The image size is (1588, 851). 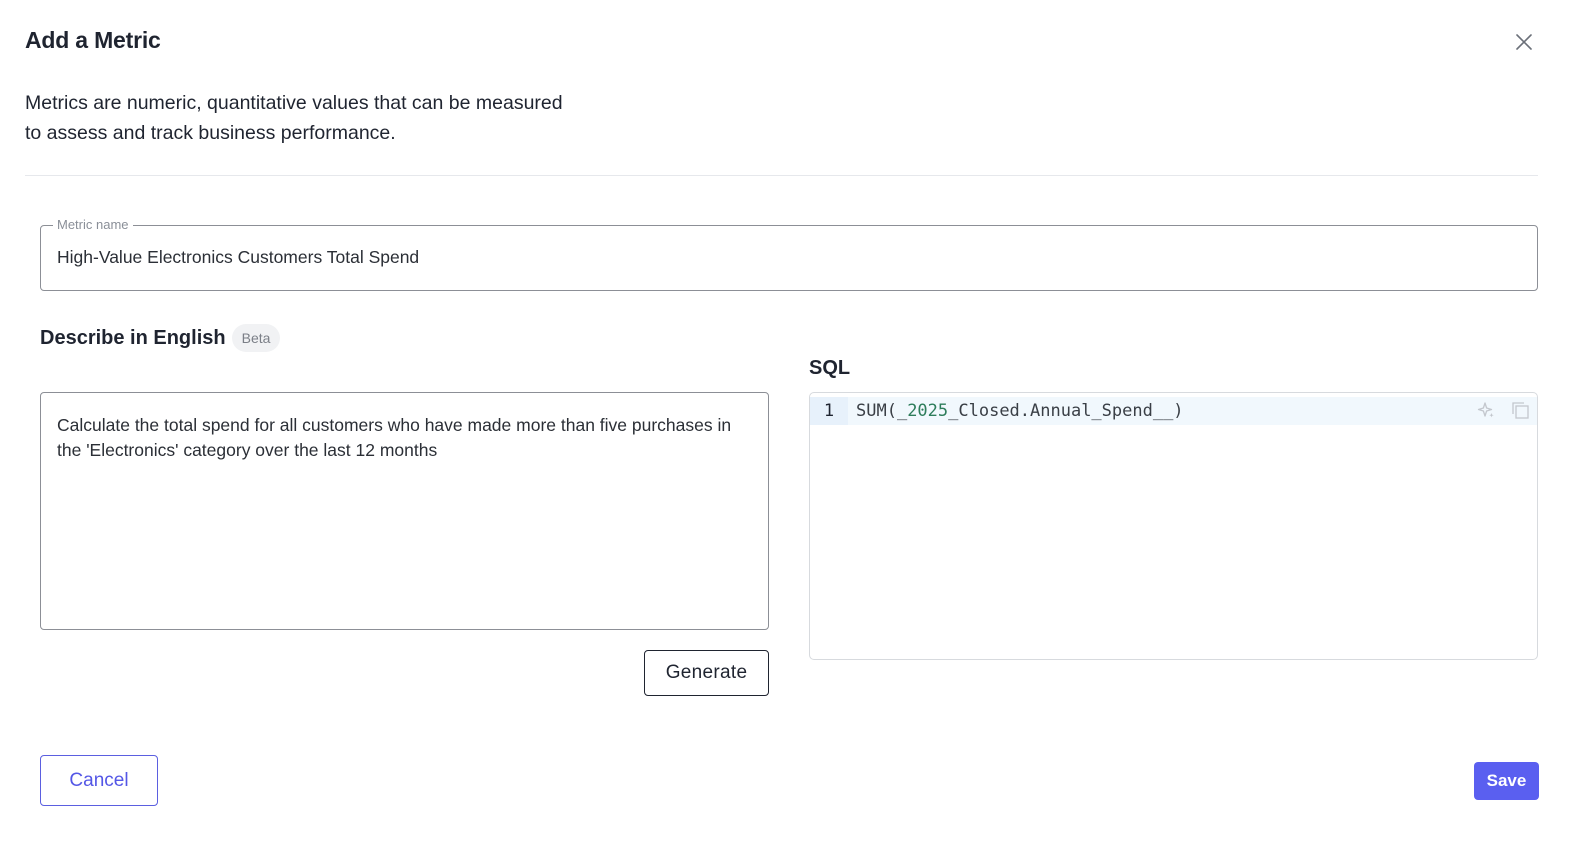 I want to click on divider, so click(x=781, y=175).